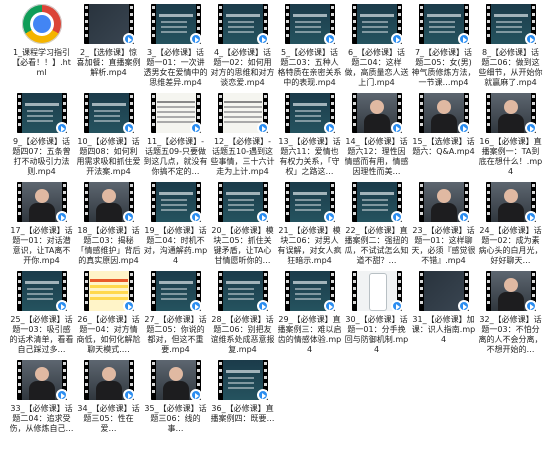 This screenshot has height=450, width=550. What do you see at coordinates (443, 67) in the screenshot?
I see `file-name-label: 7_【必修课】话题二05：女(男)神气质修炼方法，一节课…mp4` at bounding box center [443, 67].